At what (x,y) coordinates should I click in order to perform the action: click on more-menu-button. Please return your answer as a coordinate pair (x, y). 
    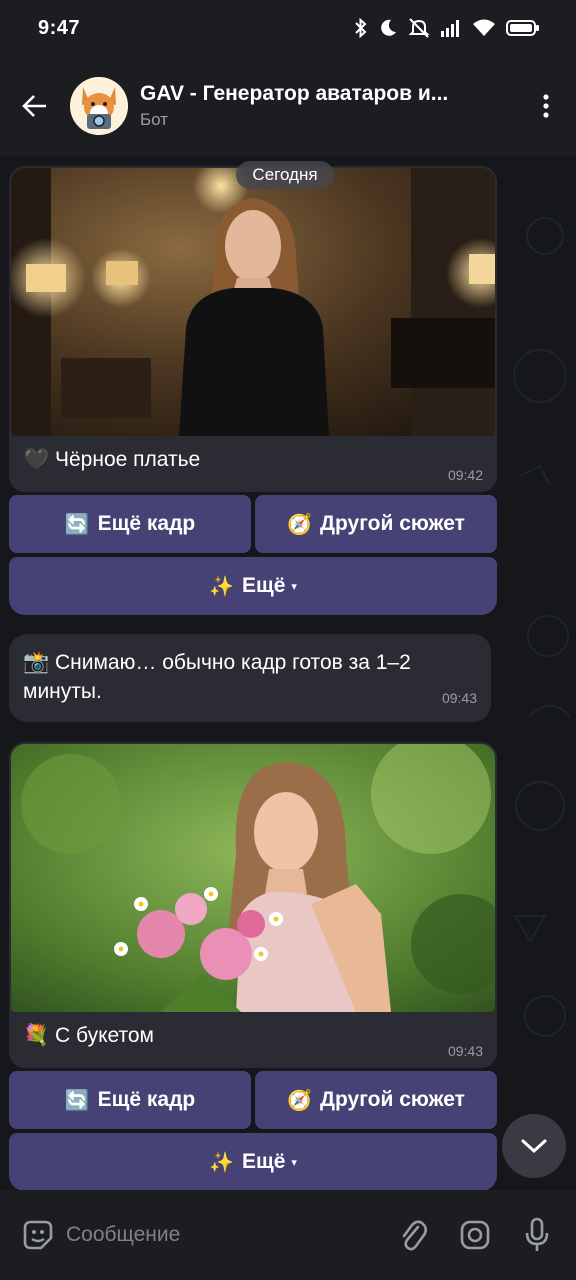
    Looking at the image, I should click on (546, 106).